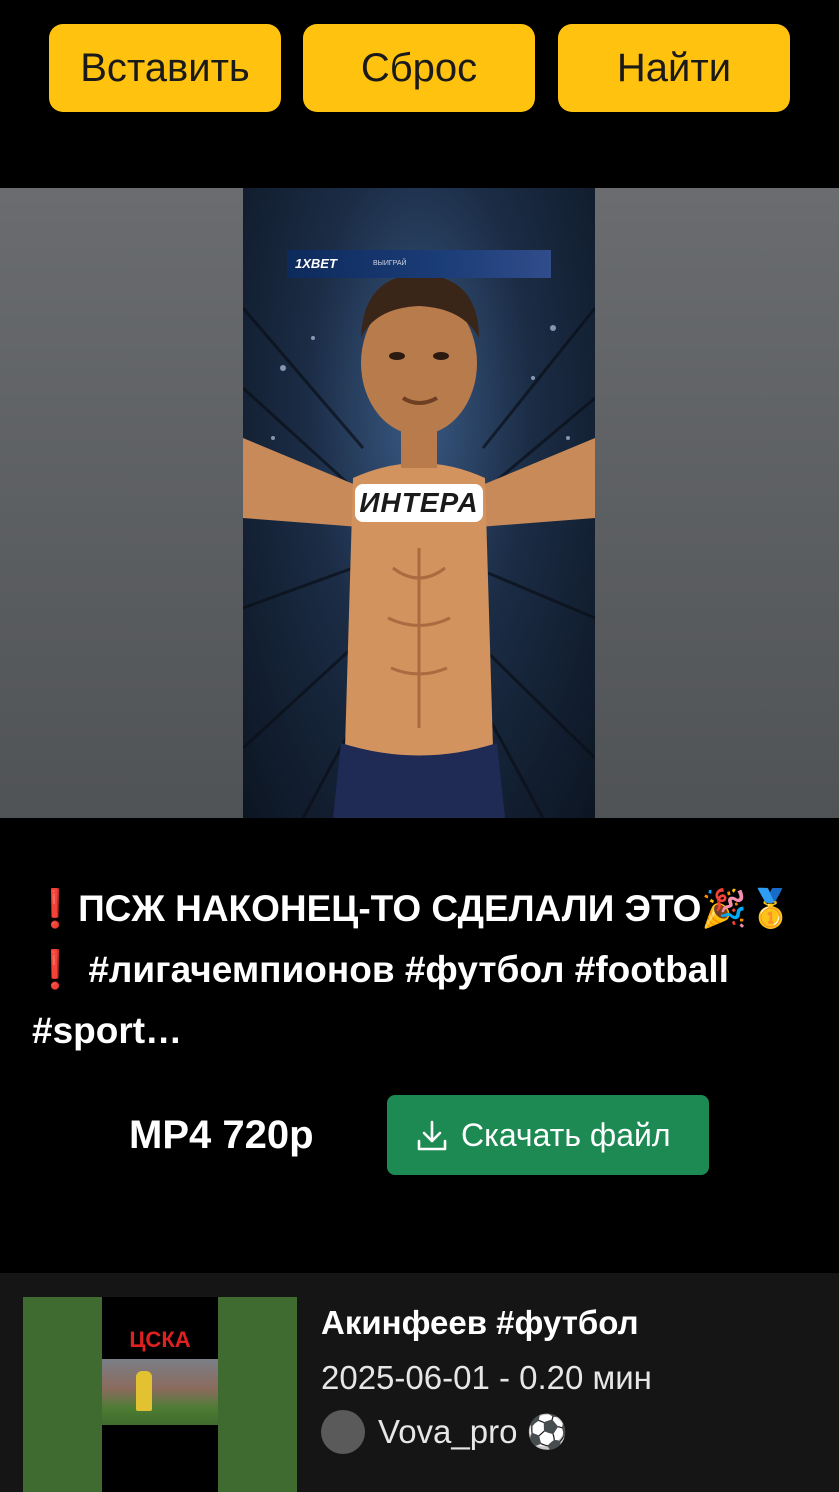 Image resolution: width=839 pixels, height=1492 pixels. I want to click on related-thumbnail: ЦСКА, so click(160, 1394).